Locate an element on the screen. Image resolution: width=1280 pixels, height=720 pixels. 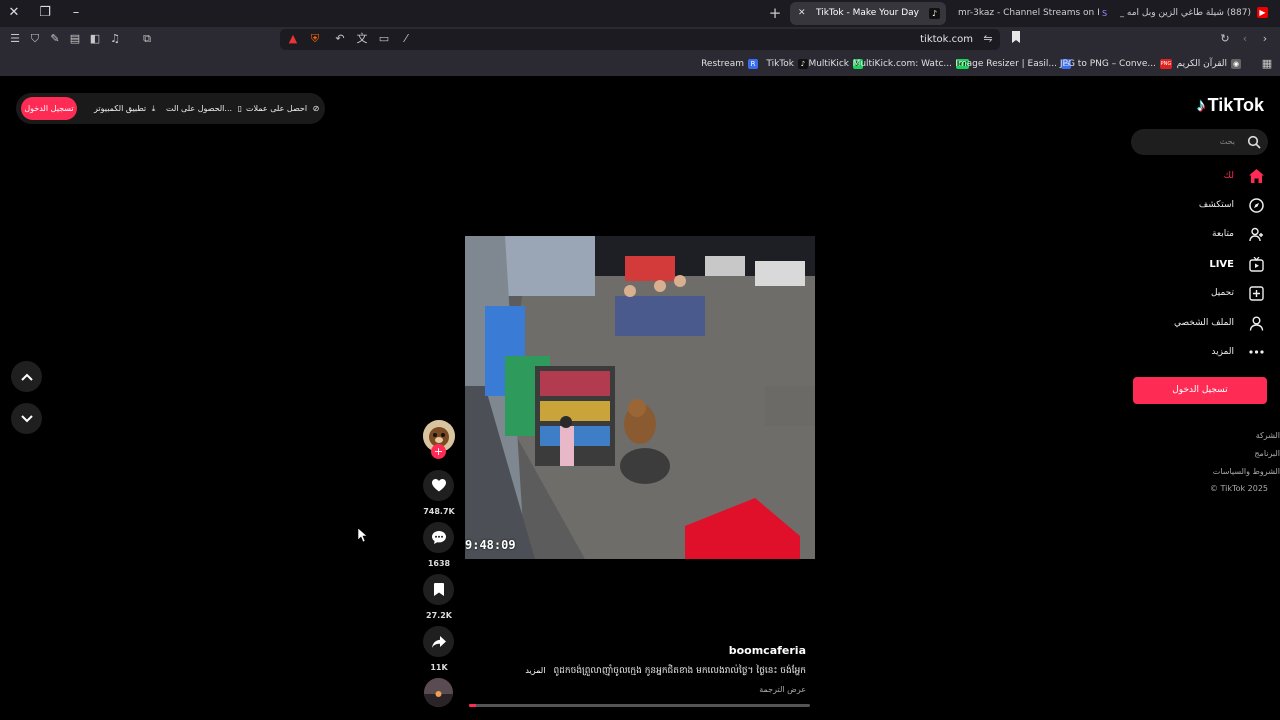
see-translation-link: عرض الترجمة is located at coordinates (782, 689).